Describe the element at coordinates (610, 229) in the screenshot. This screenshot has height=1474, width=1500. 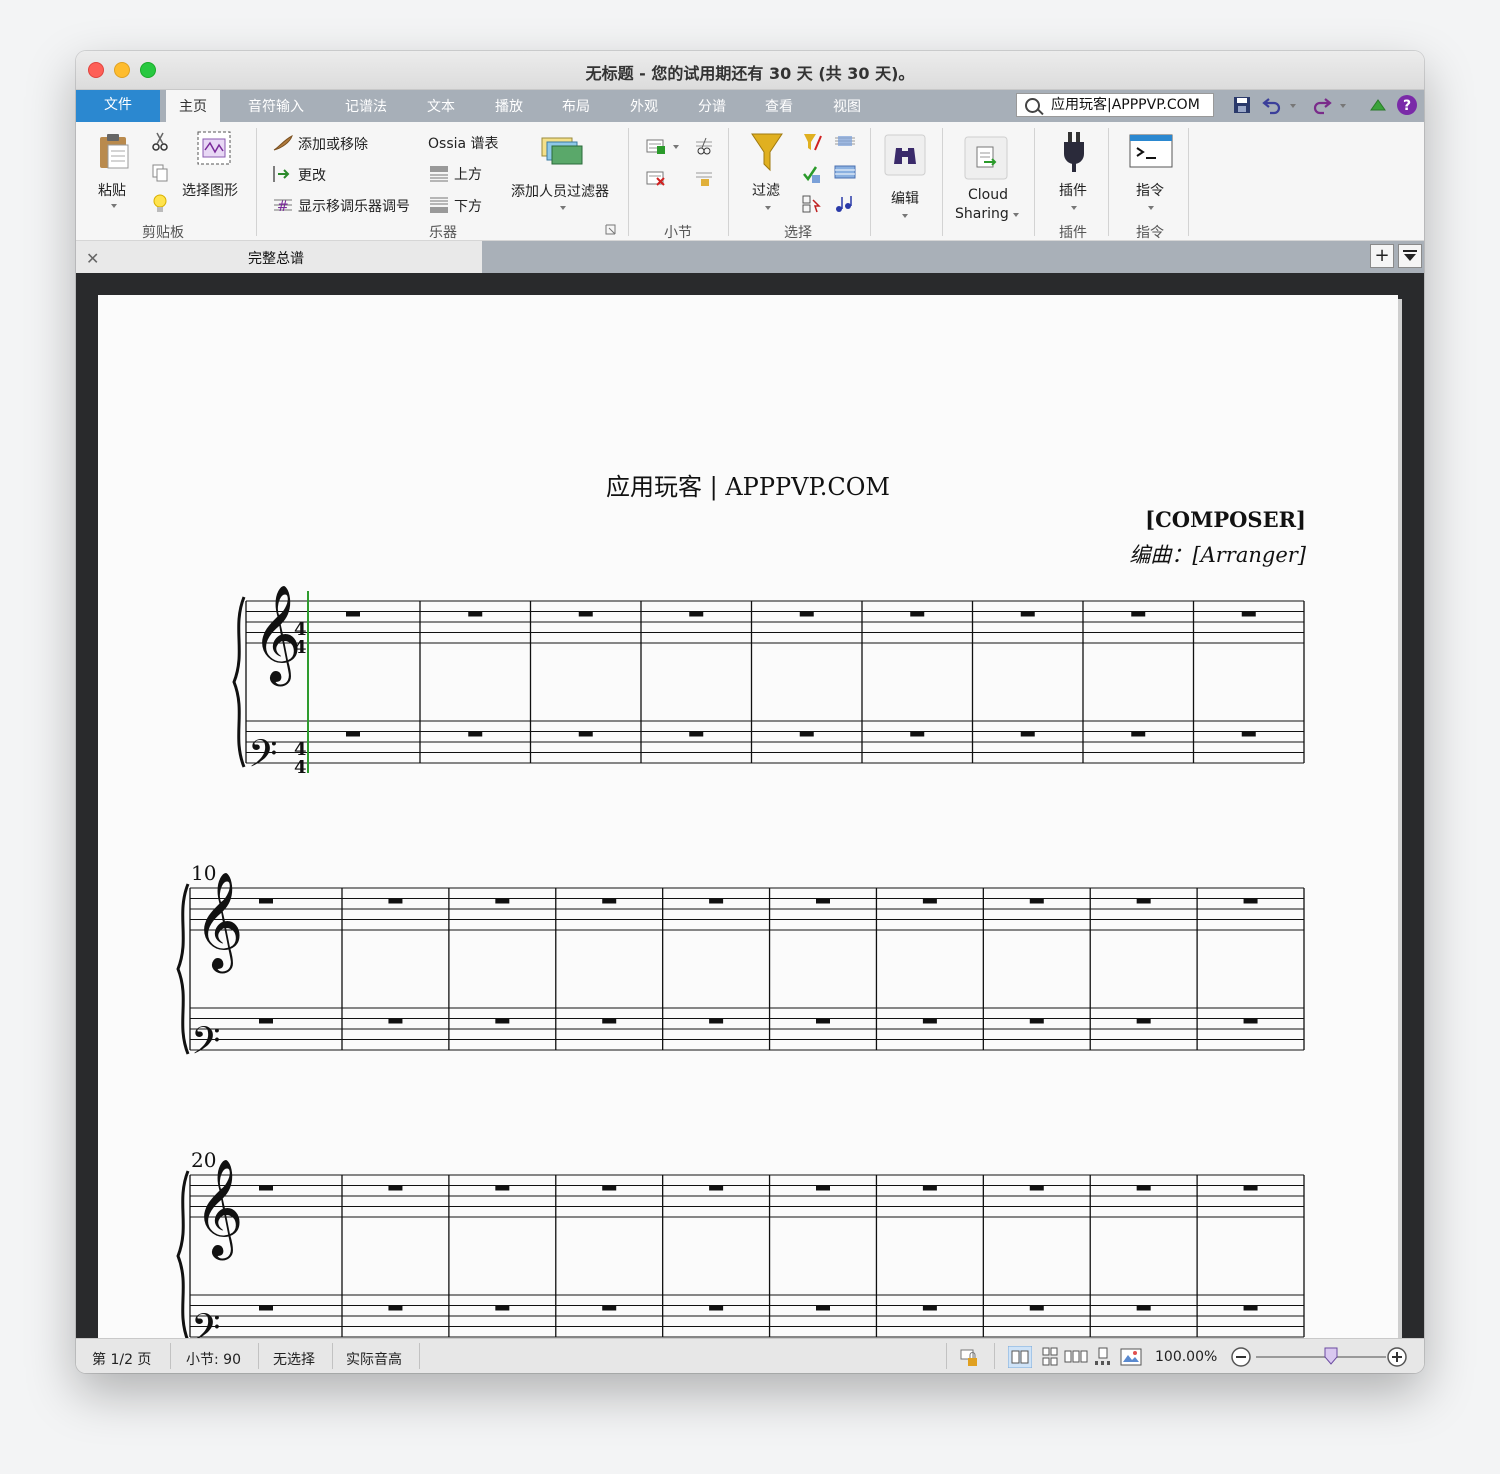
I see `dialog-launcher-icon` at that location.